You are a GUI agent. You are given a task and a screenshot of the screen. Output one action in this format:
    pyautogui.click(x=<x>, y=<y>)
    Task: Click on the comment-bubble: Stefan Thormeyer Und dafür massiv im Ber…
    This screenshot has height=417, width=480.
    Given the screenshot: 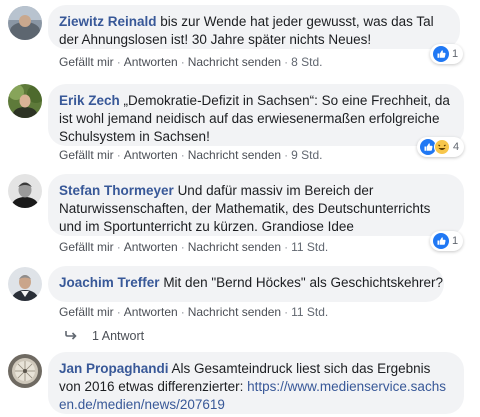 What is the action you would take?
    pyautogui.click(x=256, y=205)
    